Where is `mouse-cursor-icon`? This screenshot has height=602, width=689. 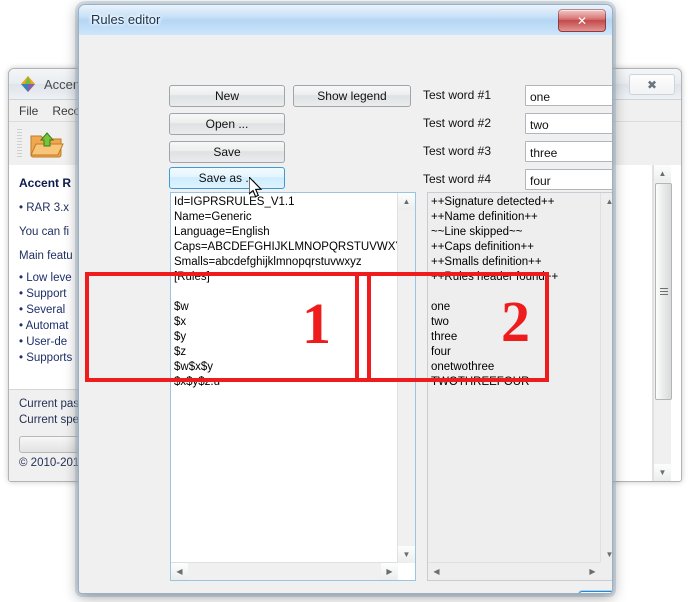 mouse-cursor-icon is located at coordinates (256, 189).